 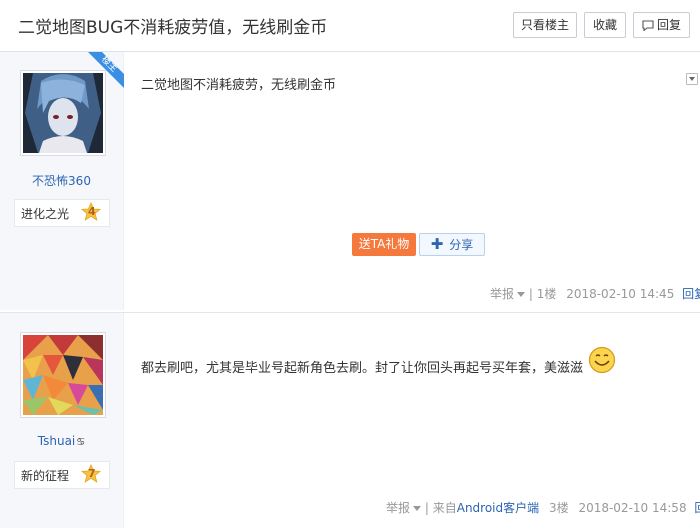 I want to click on level-name: 进化之光, so click(x=45, y=214).